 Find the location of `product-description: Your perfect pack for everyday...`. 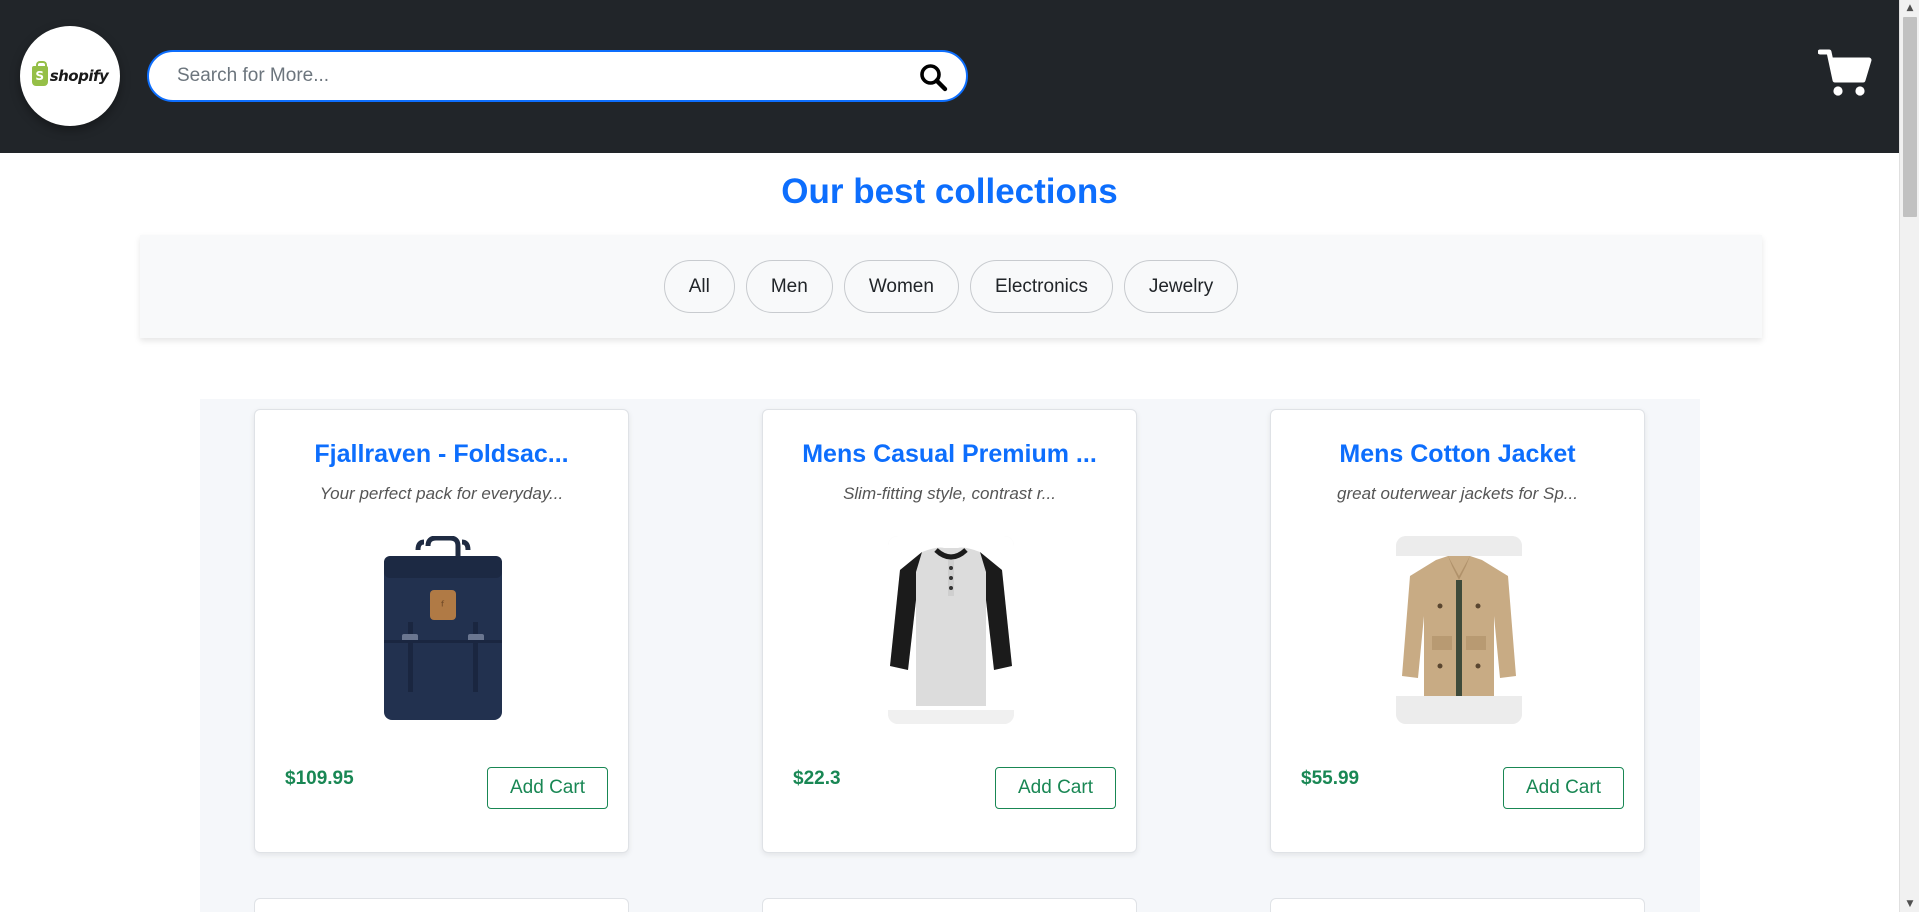

product-description: Your perfect pack for everyday... is located at coordinates (441, 493).